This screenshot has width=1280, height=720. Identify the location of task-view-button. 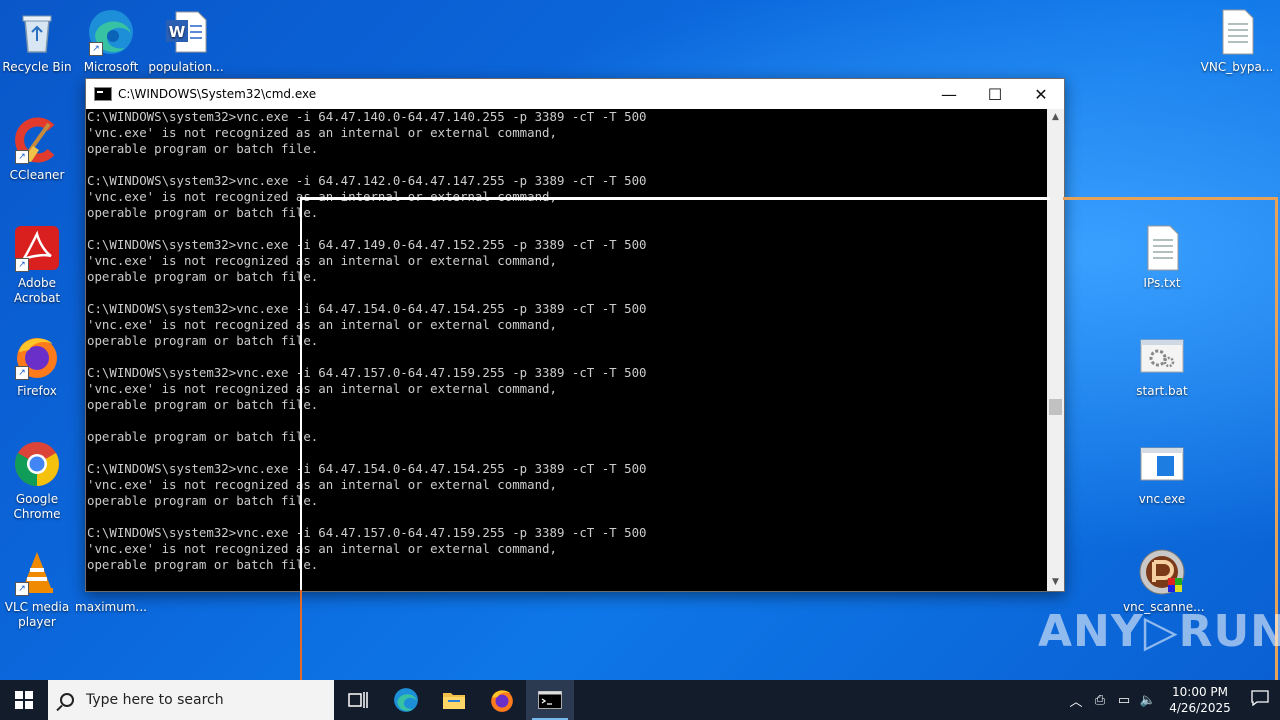
(358, 700).